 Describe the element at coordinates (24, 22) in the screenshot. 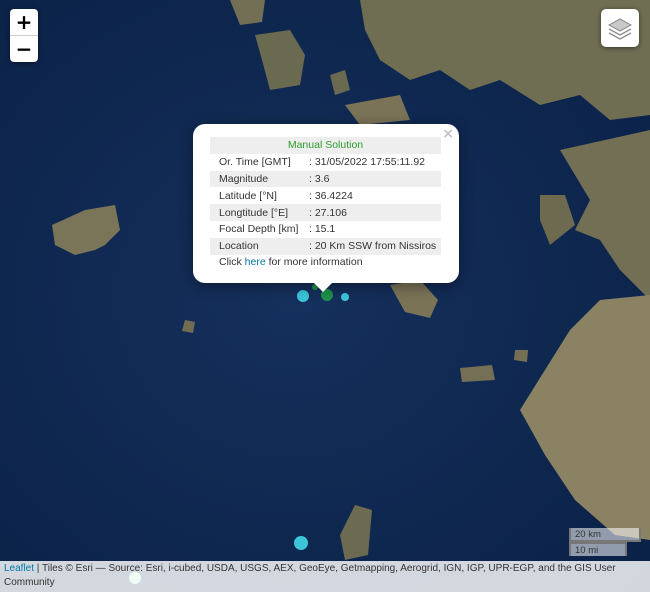

I see `zoom-in-button: +` at that location.